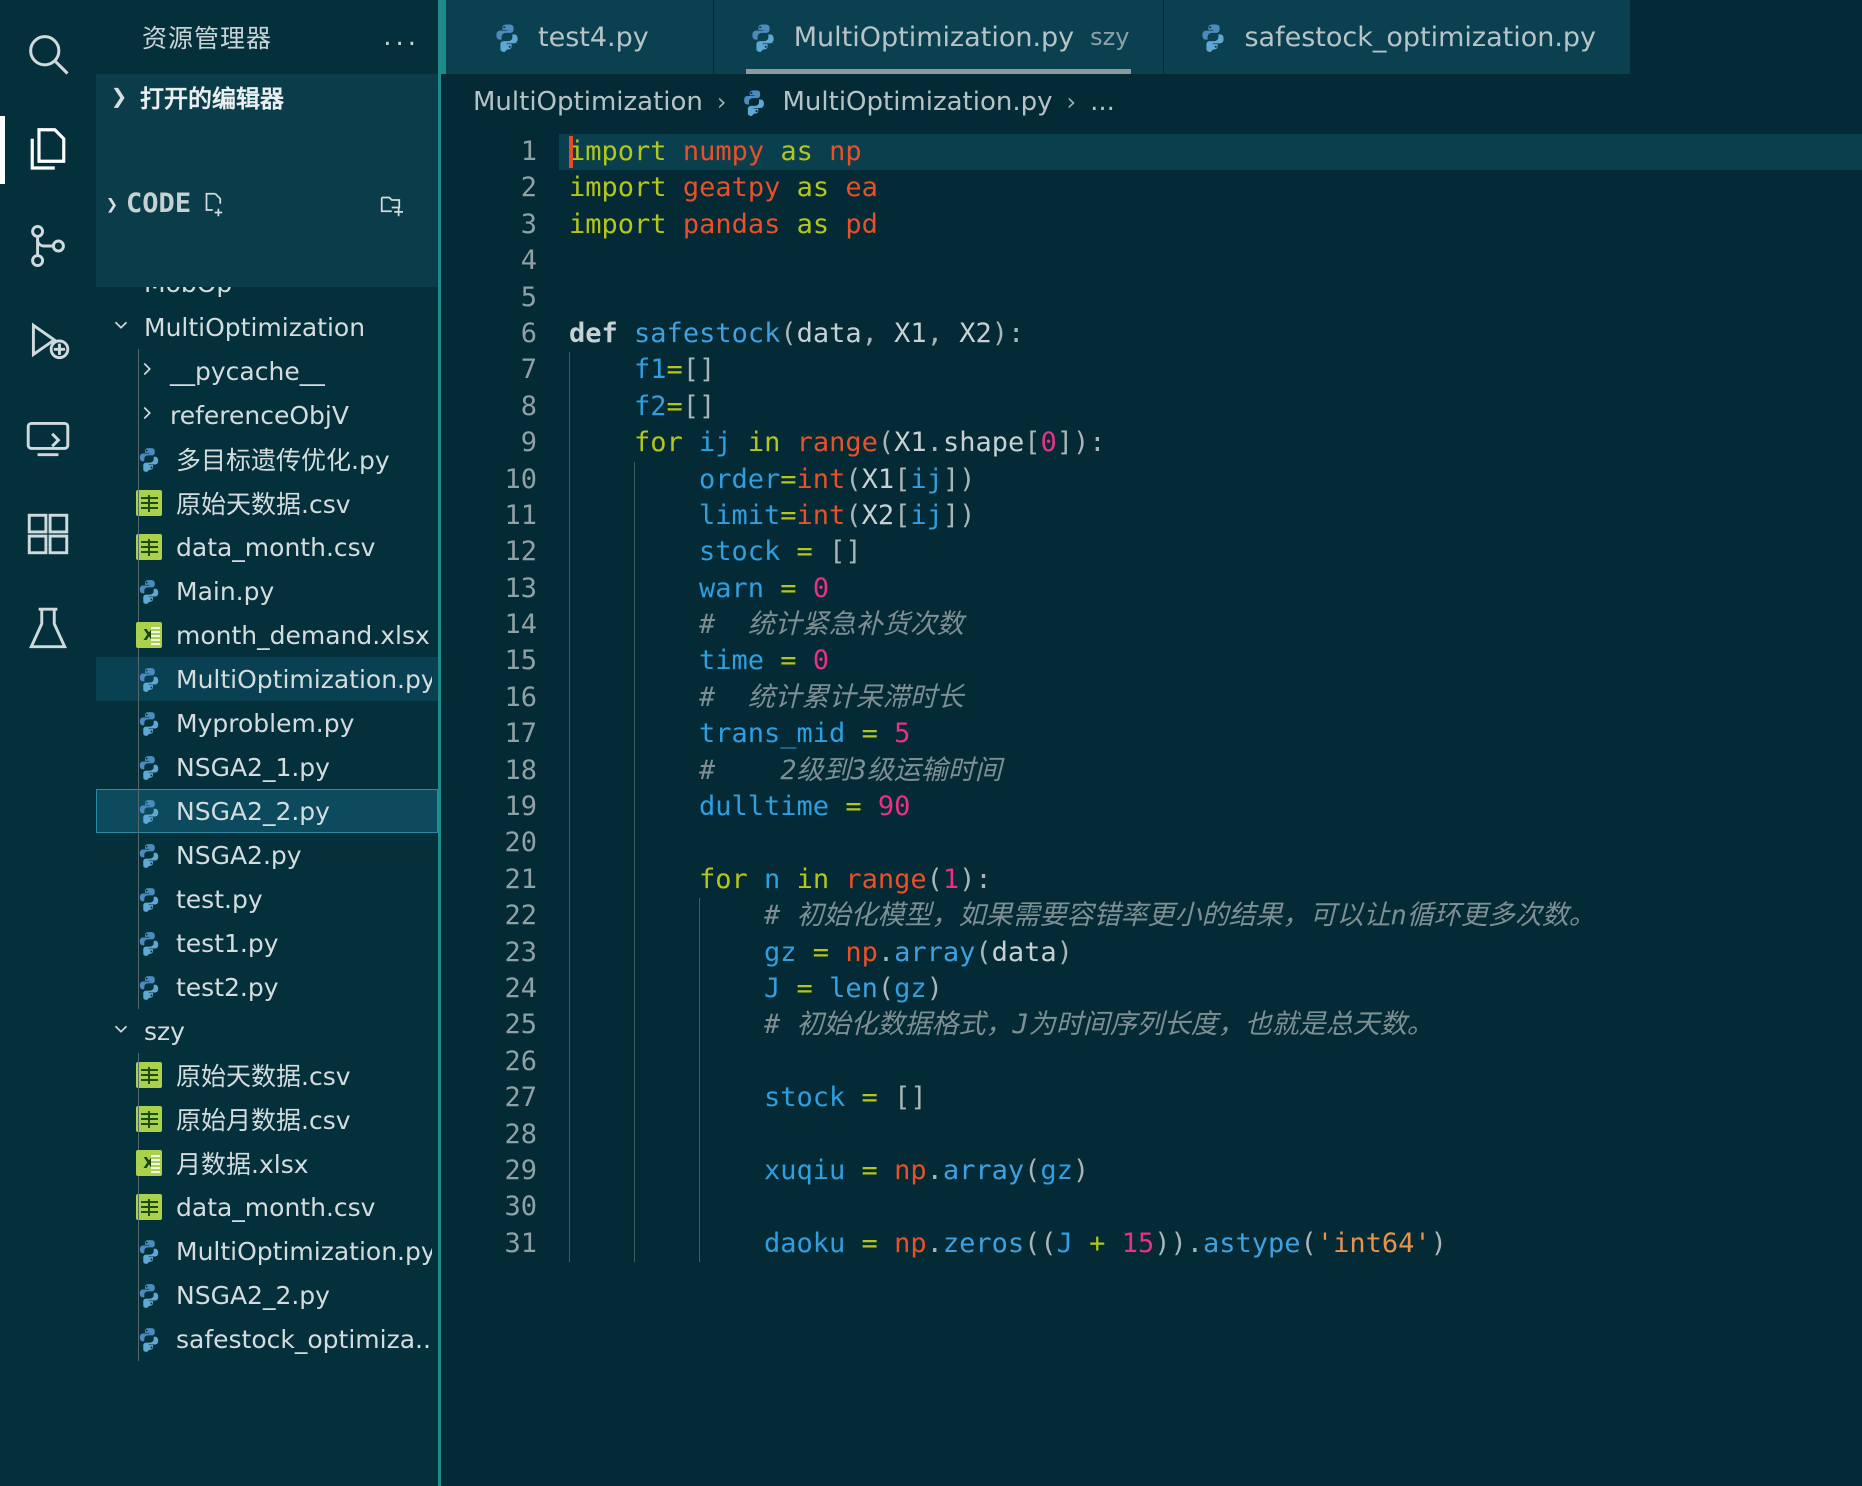 This screenshot has width=1862, height=1486. I want to click on code-line: import geatpy as ea, so click(1210, 188).